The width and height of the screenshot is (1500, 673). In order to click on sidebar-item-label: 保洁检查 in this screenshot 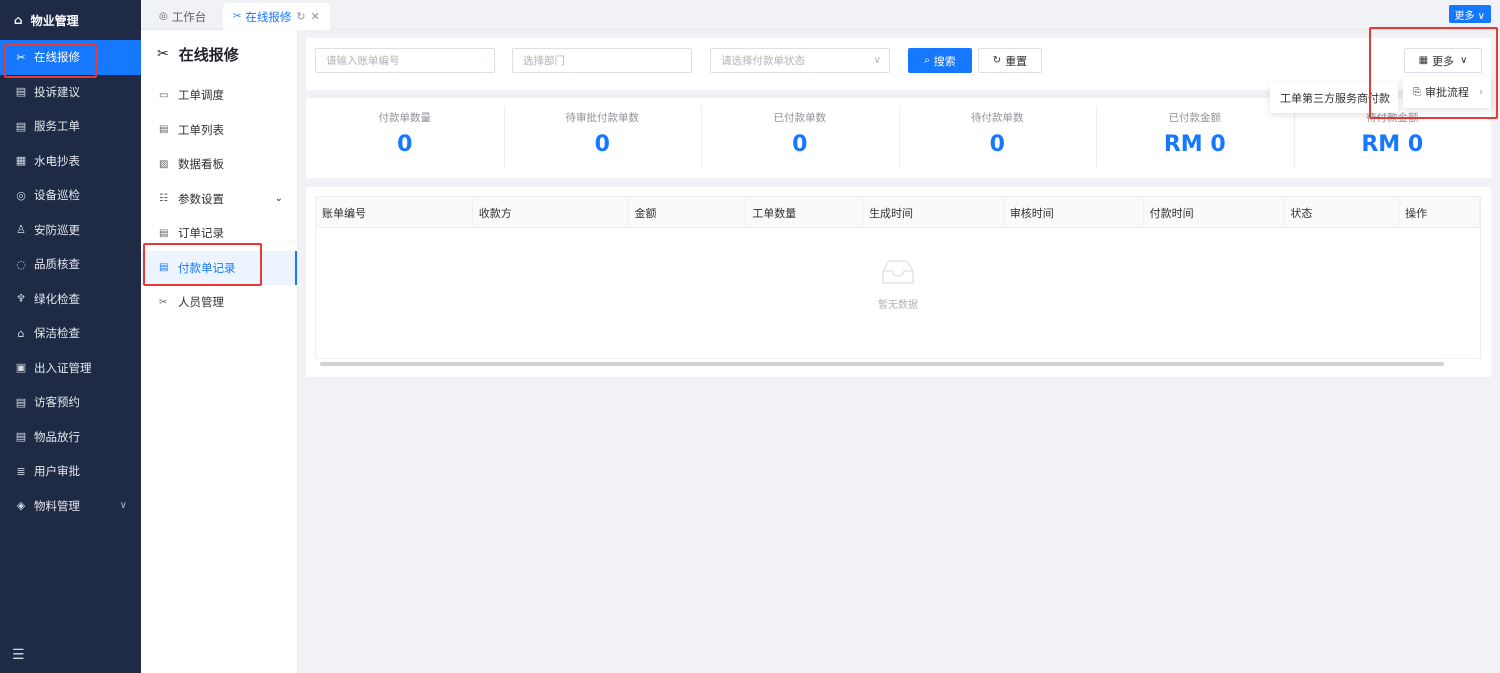, I will do `click(57, 333)`.